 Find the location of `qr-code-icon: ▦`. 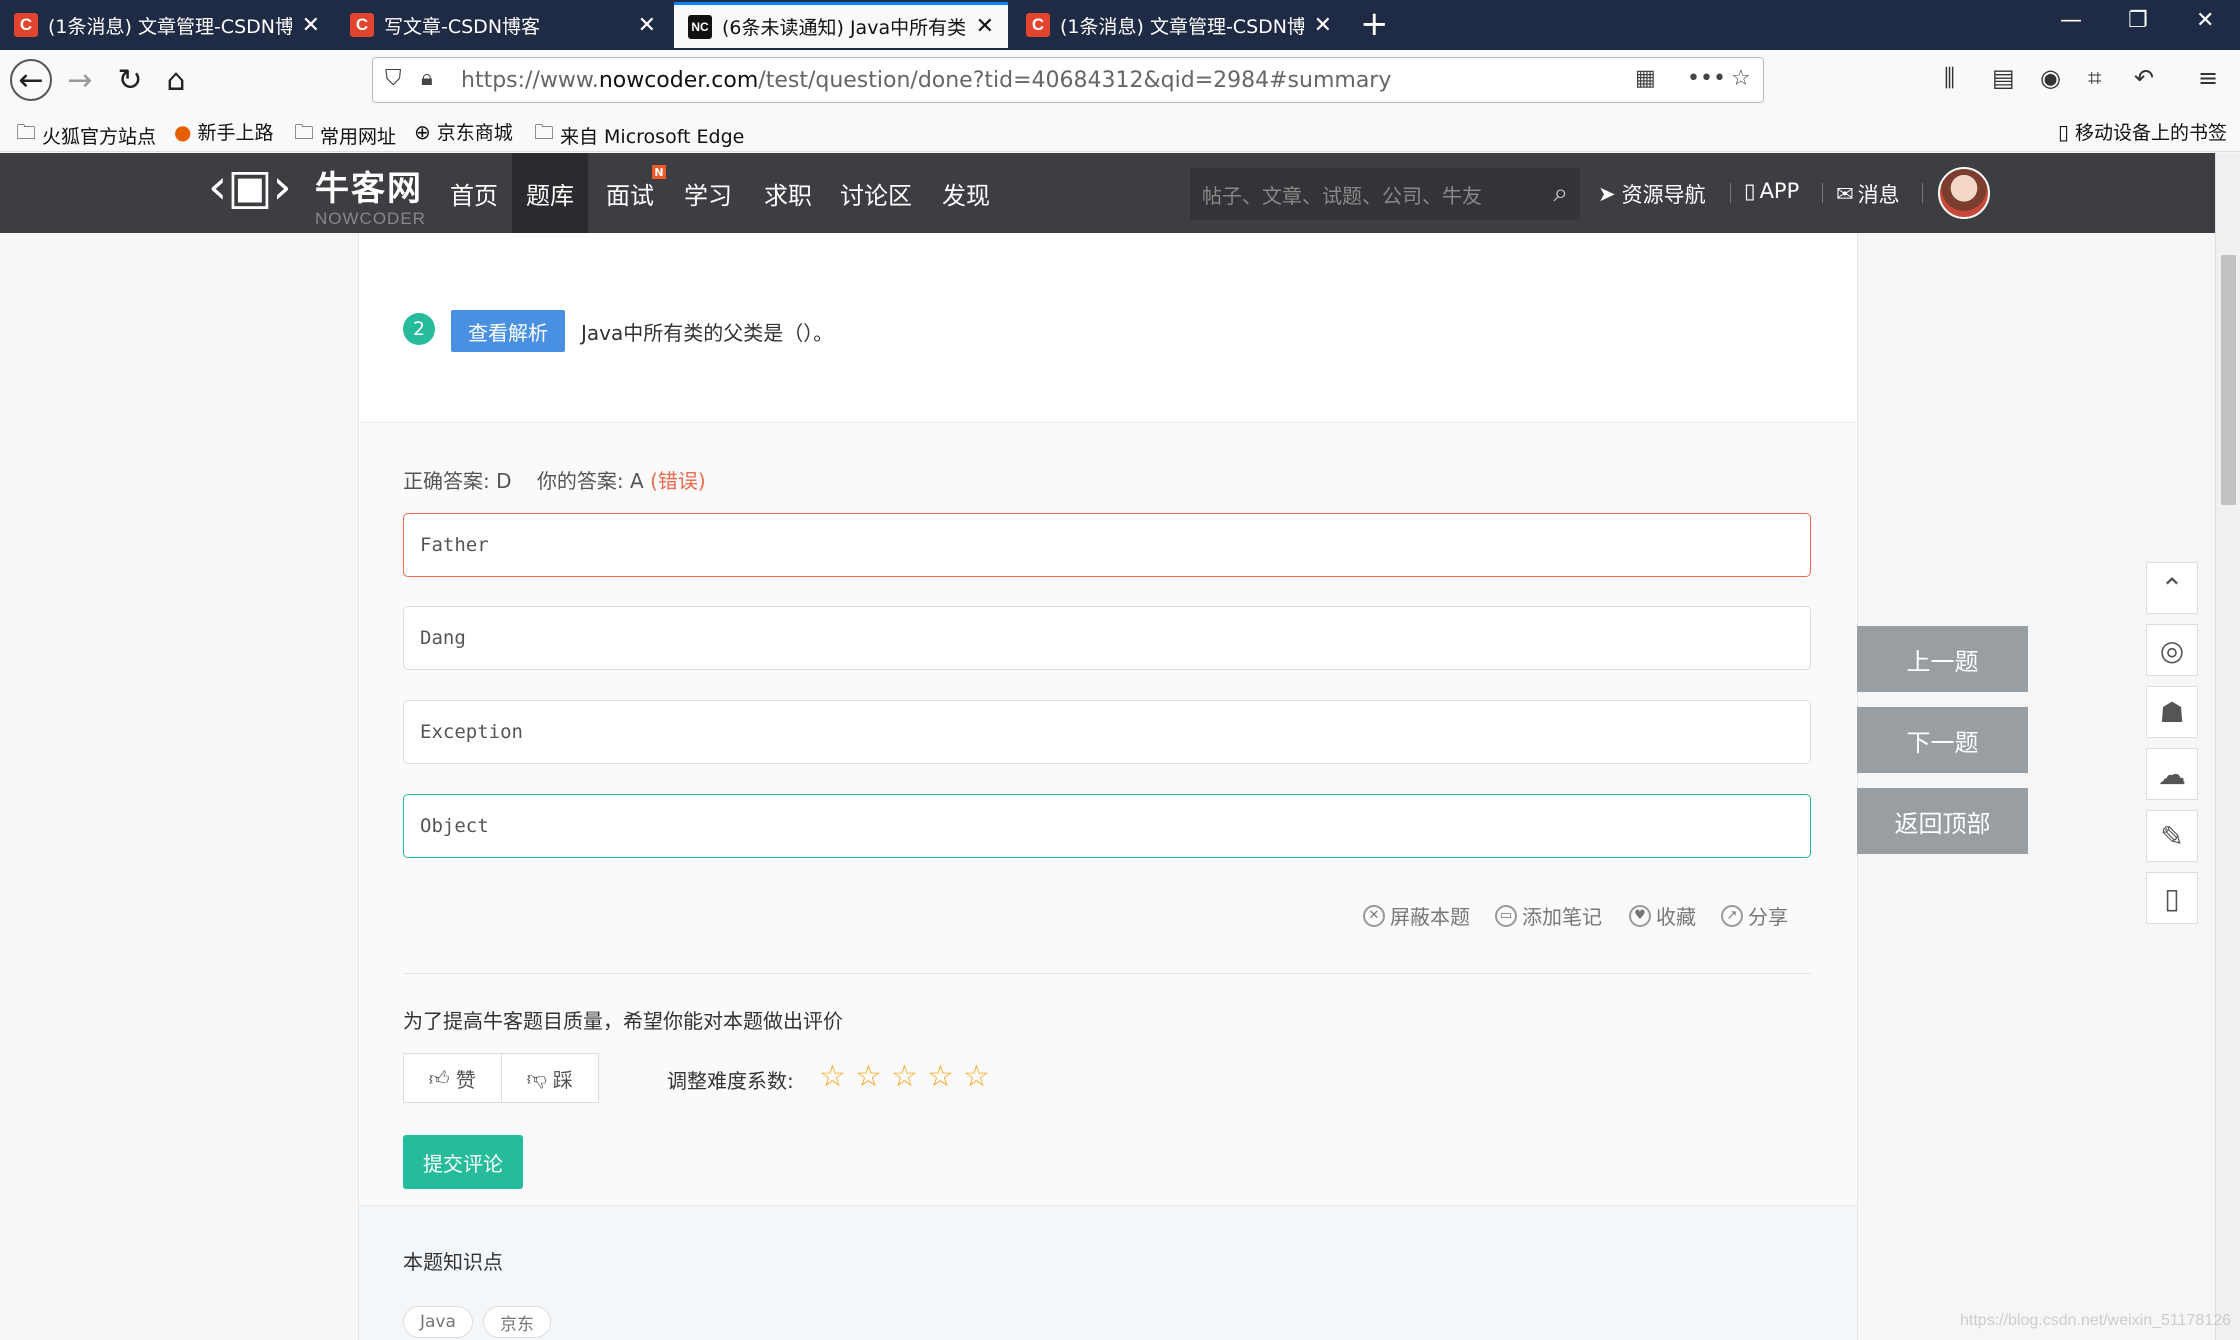

qr-code-icon: ▦ is located at coordinates (1645, 78).